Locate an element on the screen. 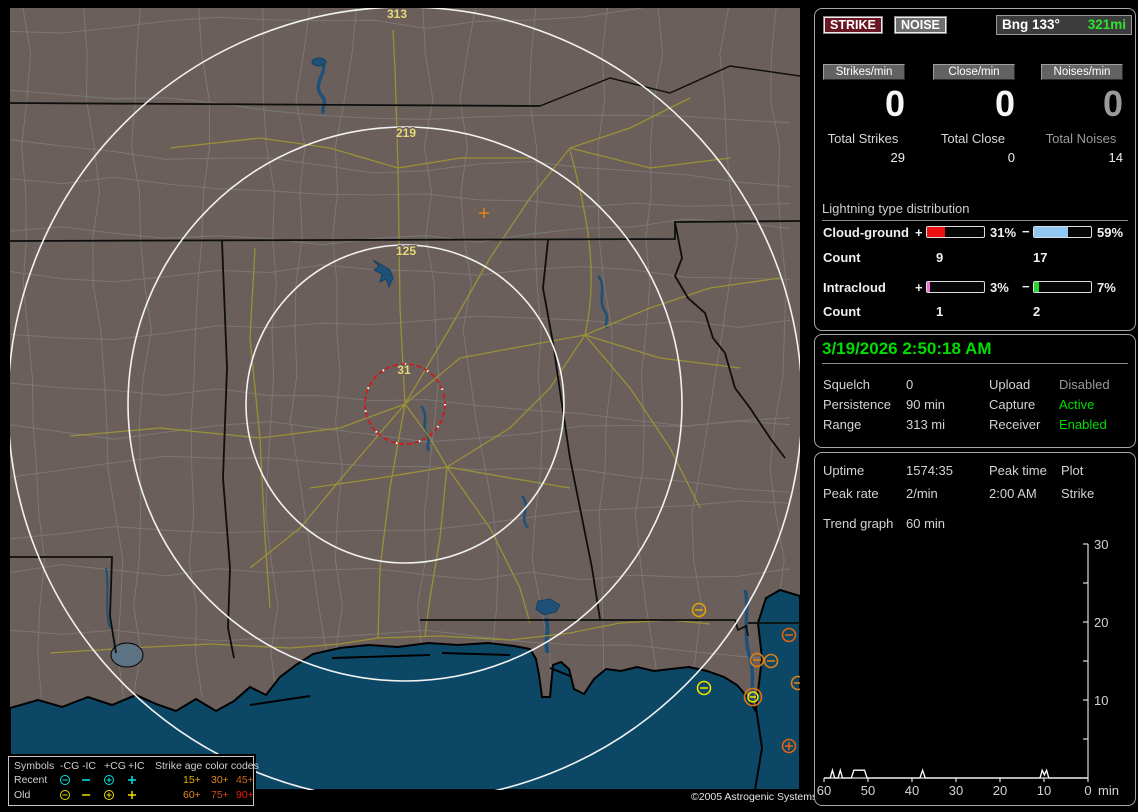  cg-count-label: Count is located at coordinates (842, 257).